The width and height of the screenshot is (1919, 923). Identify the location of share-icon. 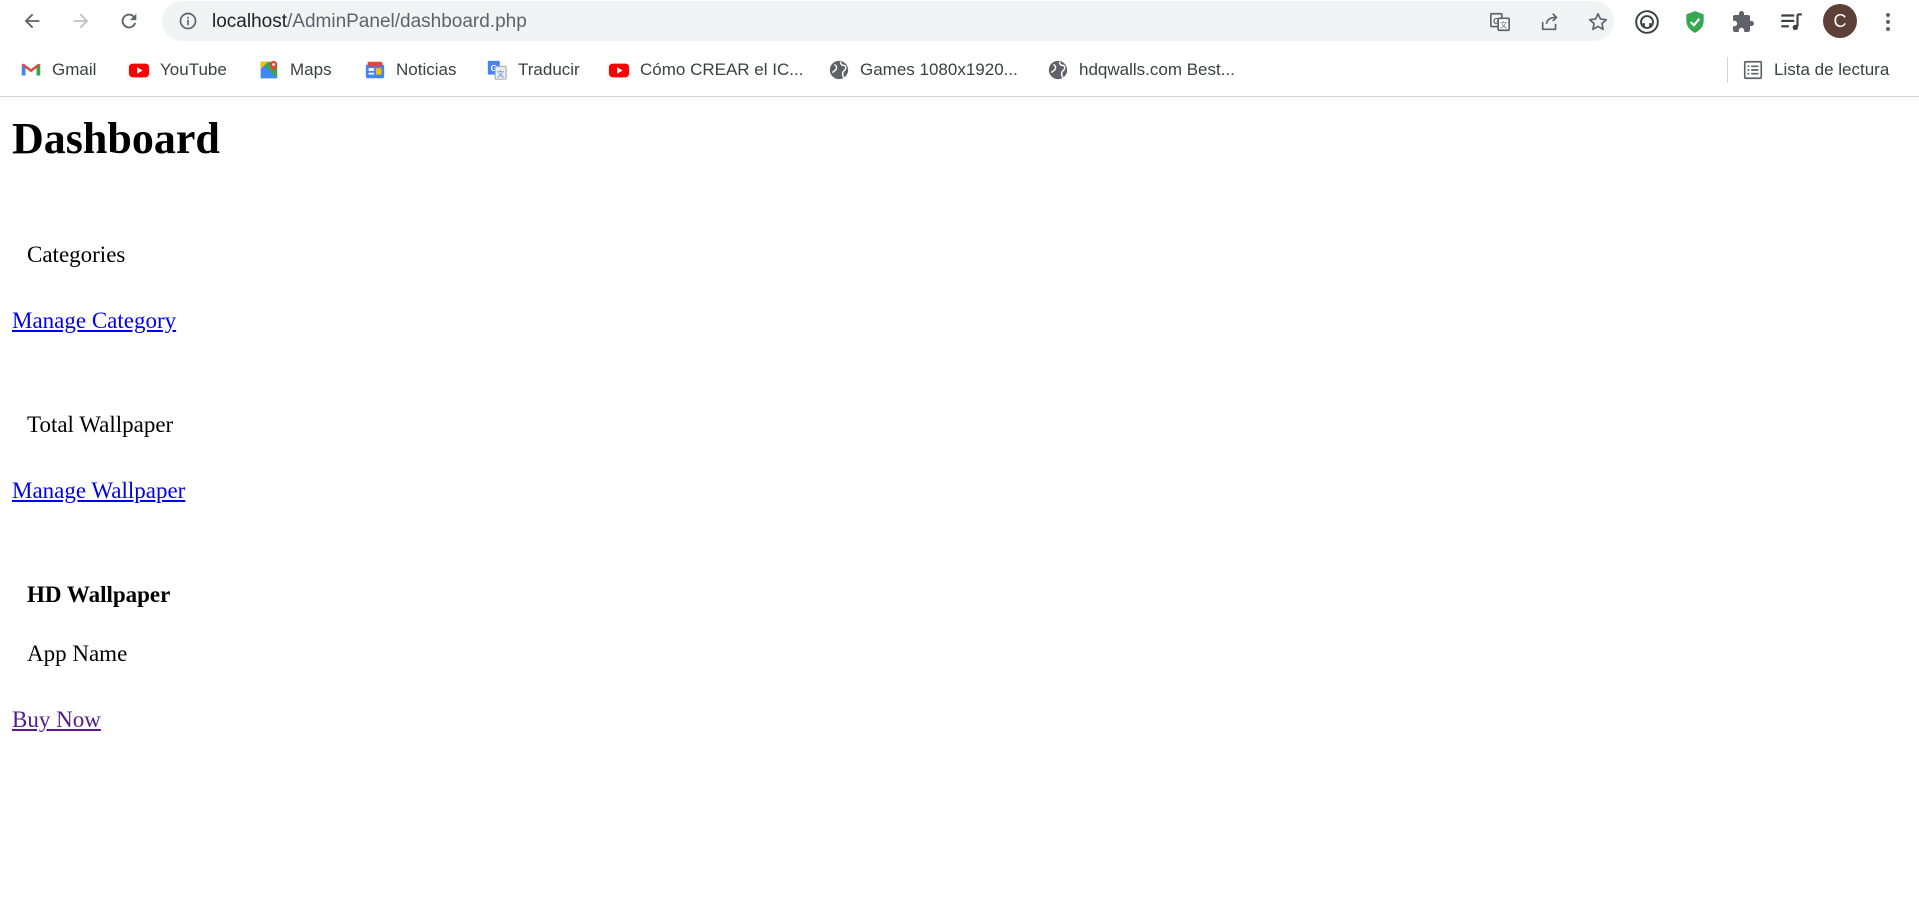
(1549, 22).